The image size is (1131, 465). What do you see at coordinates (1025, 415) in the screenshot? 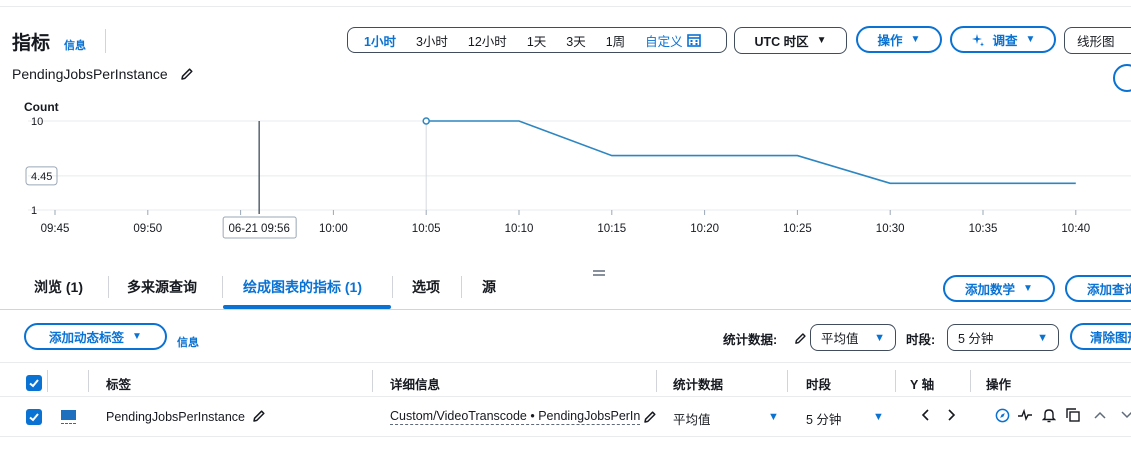
I see `anomaly-detection-icon` at bounding box center [1025, 415].